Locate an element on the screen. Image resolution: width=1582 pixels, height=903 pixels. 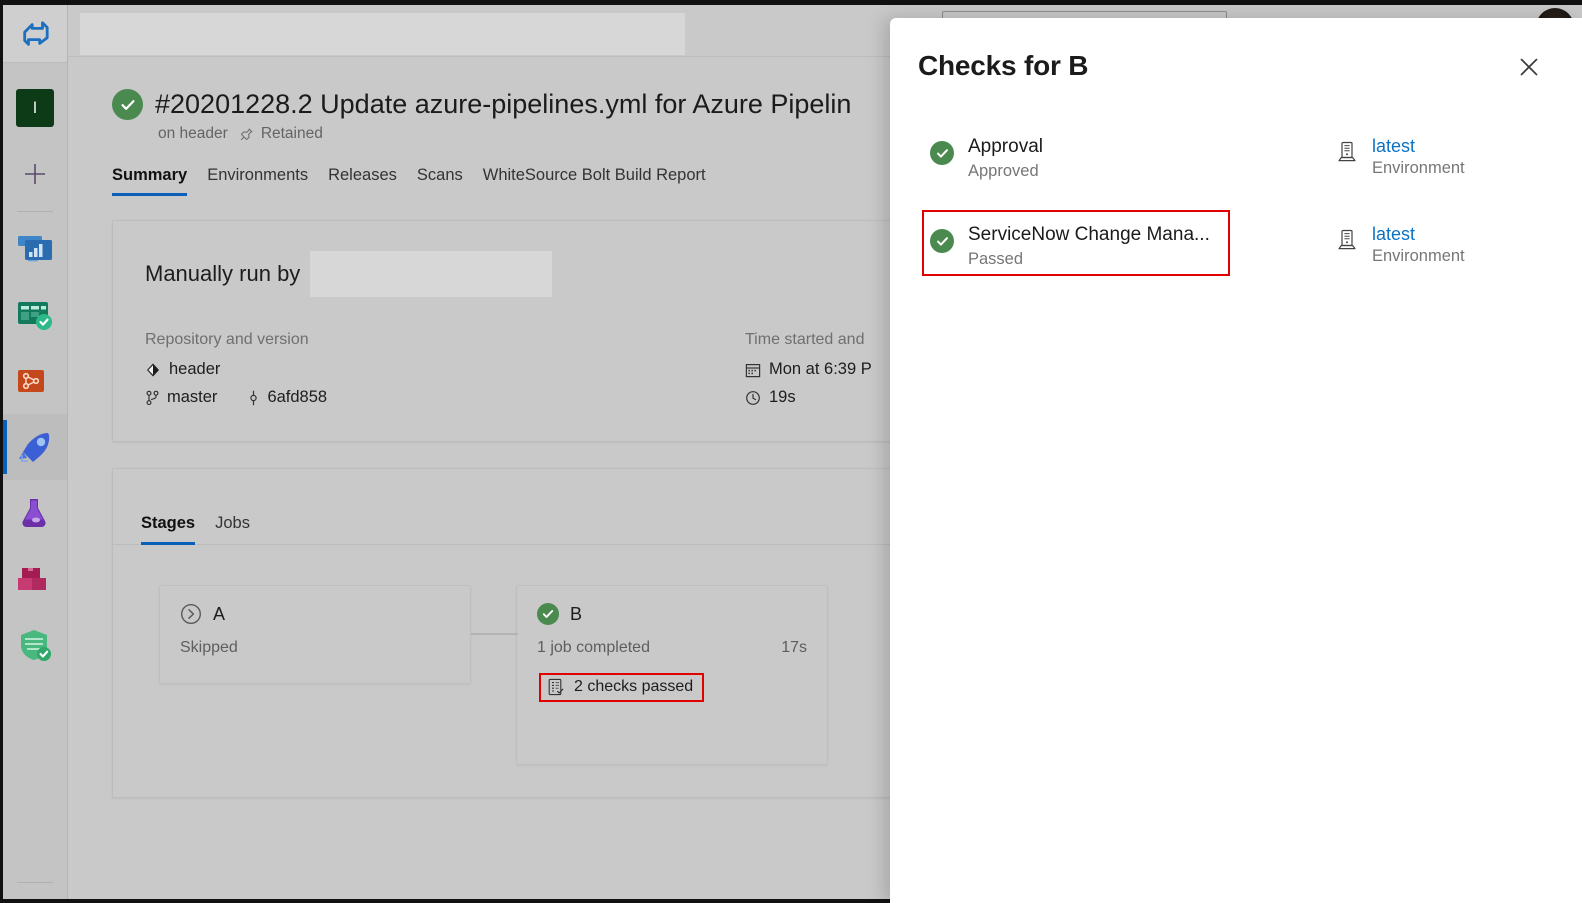
branch-group: master is located at coordinates (181, 397).